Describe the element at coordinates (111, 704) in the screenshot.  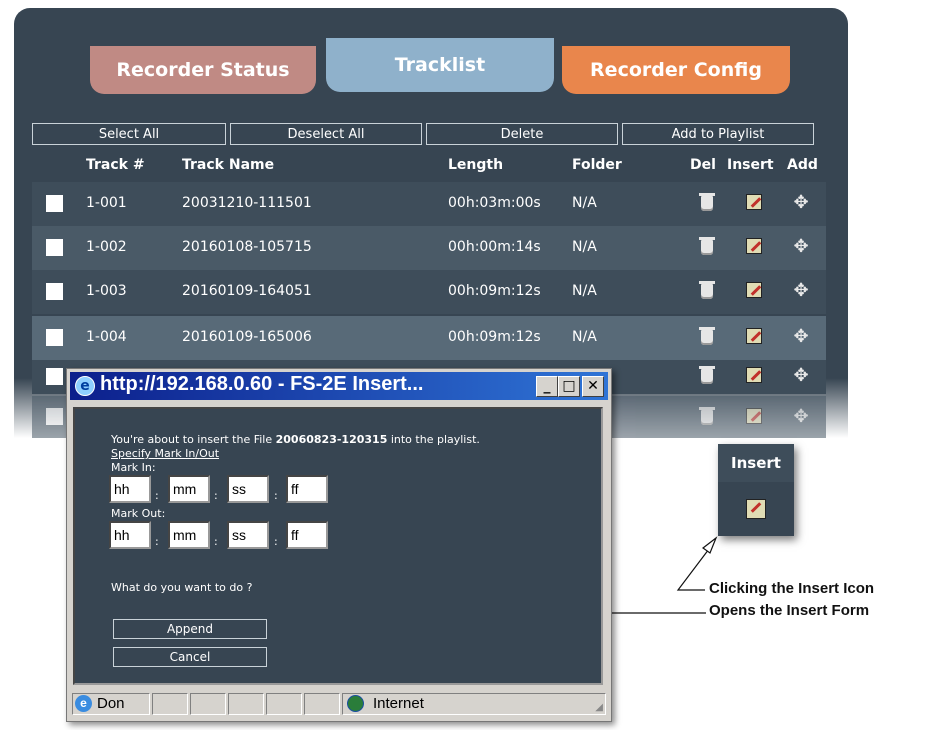
I see `status-done: e Don` at that location.